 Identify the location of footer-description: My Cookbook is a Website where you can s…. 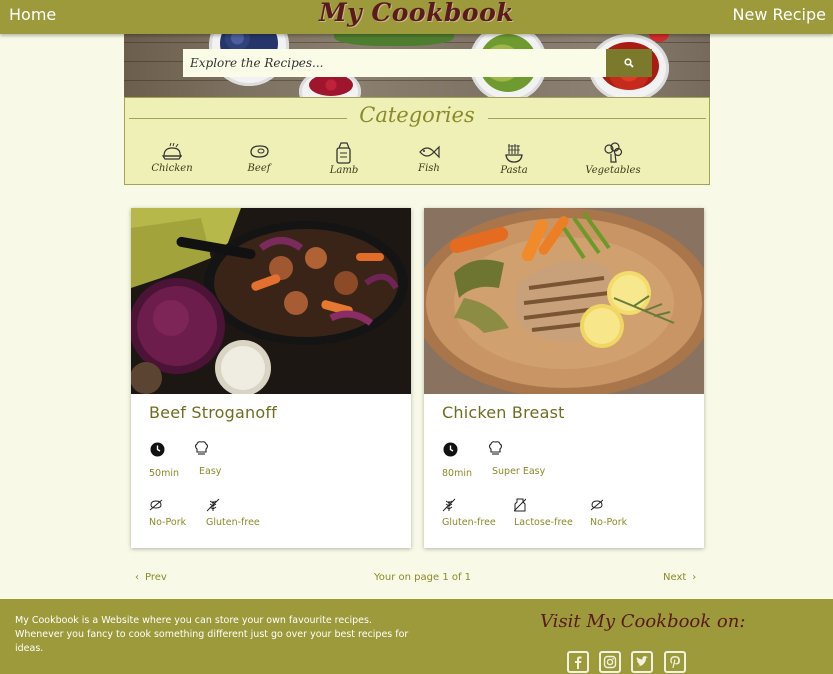
(212, 634).